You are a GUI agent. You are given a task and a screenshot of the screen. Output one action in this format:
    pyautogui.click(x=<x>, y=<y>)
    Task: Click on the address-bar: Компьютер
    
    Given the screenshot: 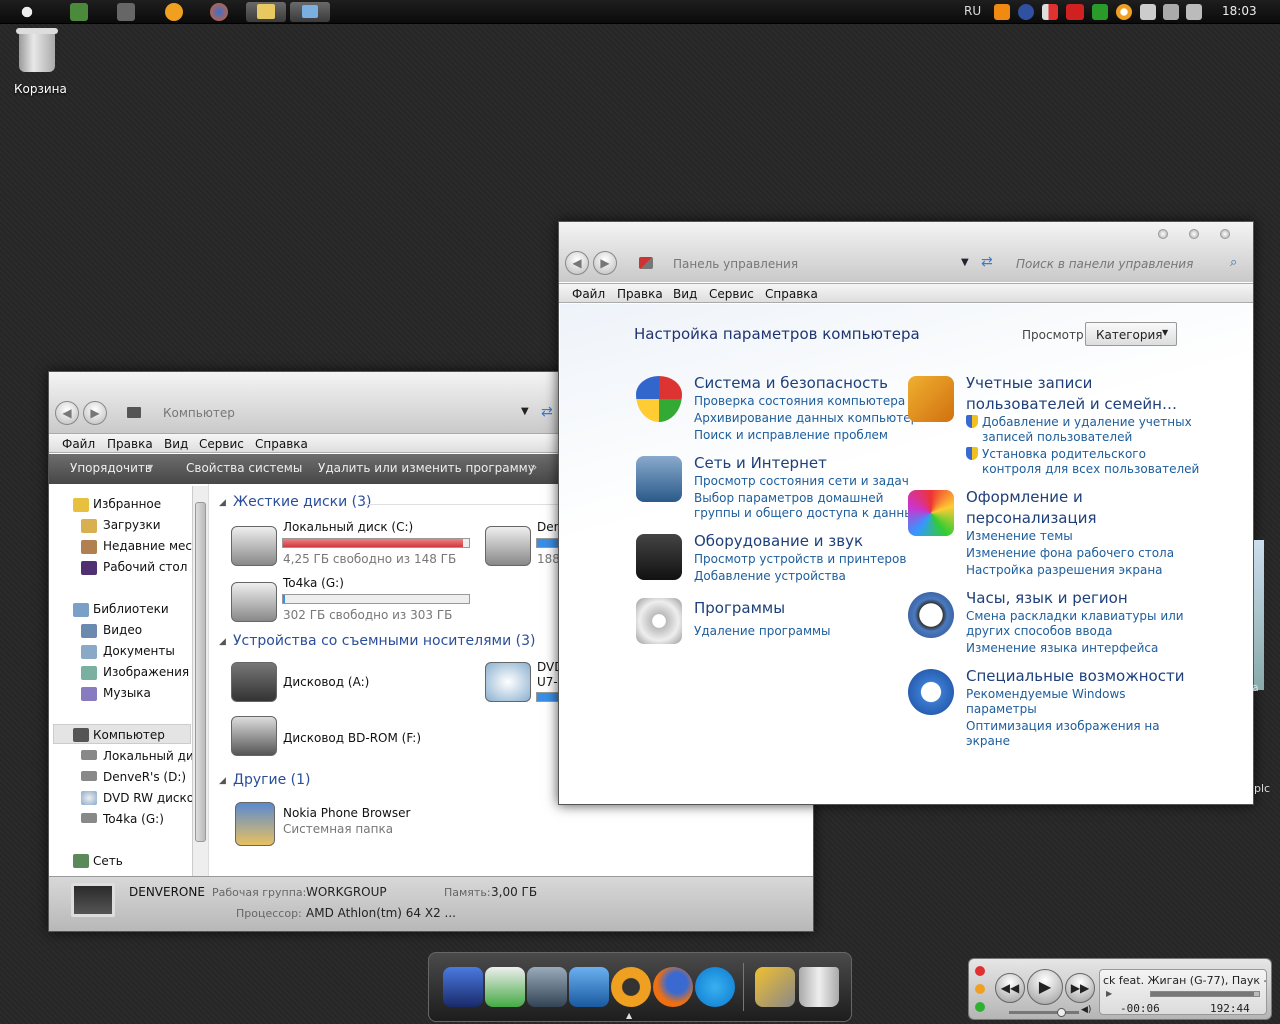 What is the action you would take?
    pyautogui.click(x=199, y=413)
    